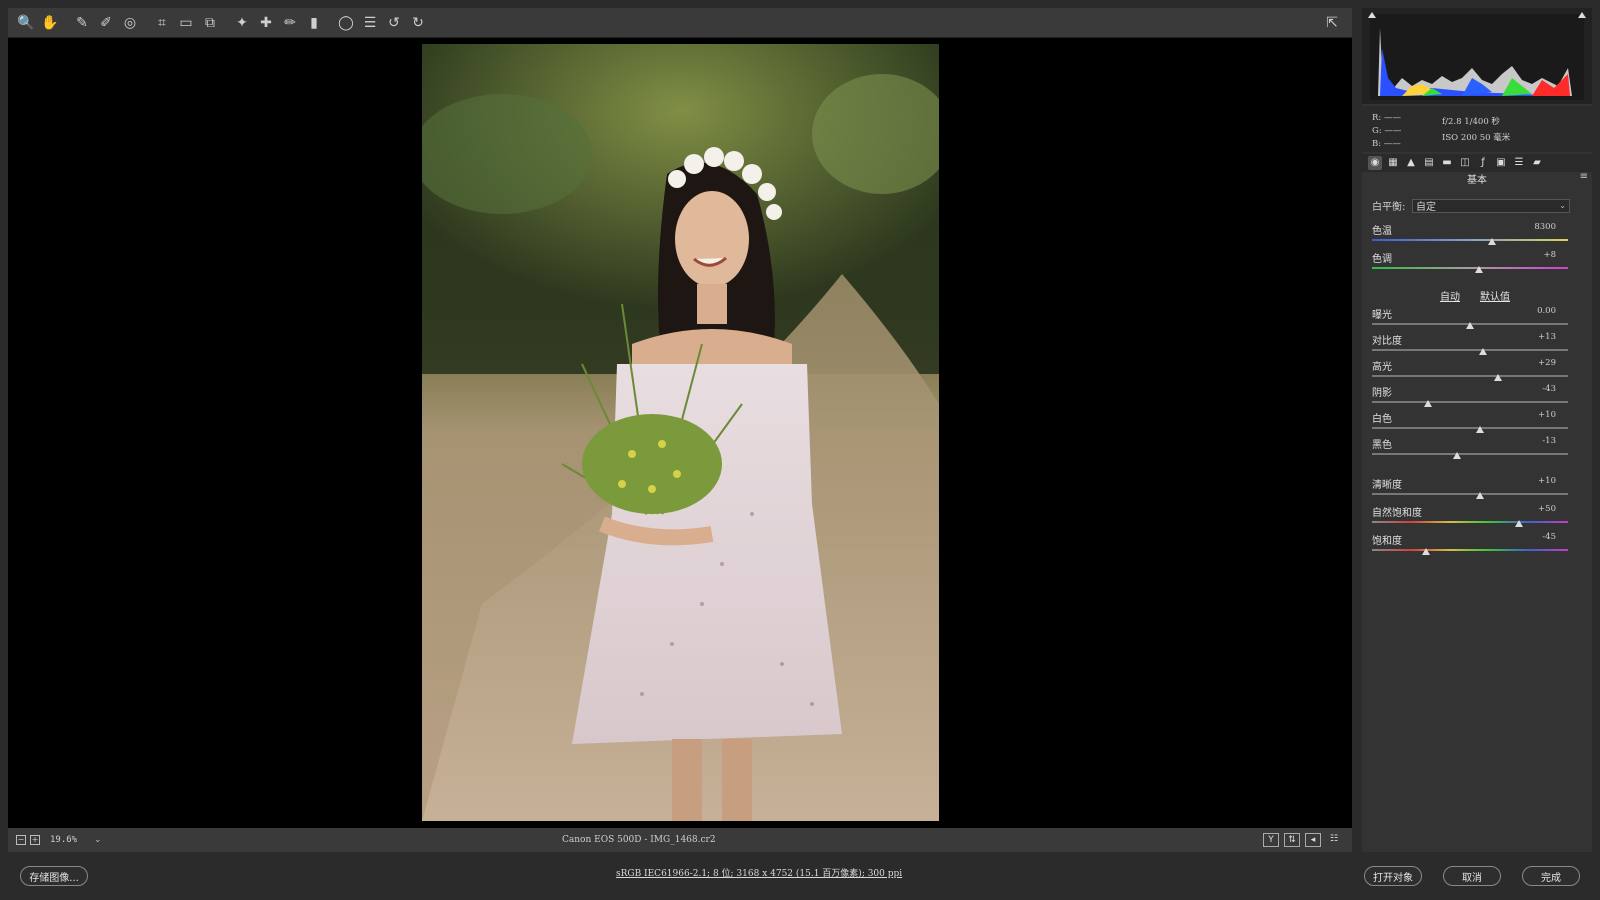  I want to click on rotate-left-icon: ↺, so click(394, 23).